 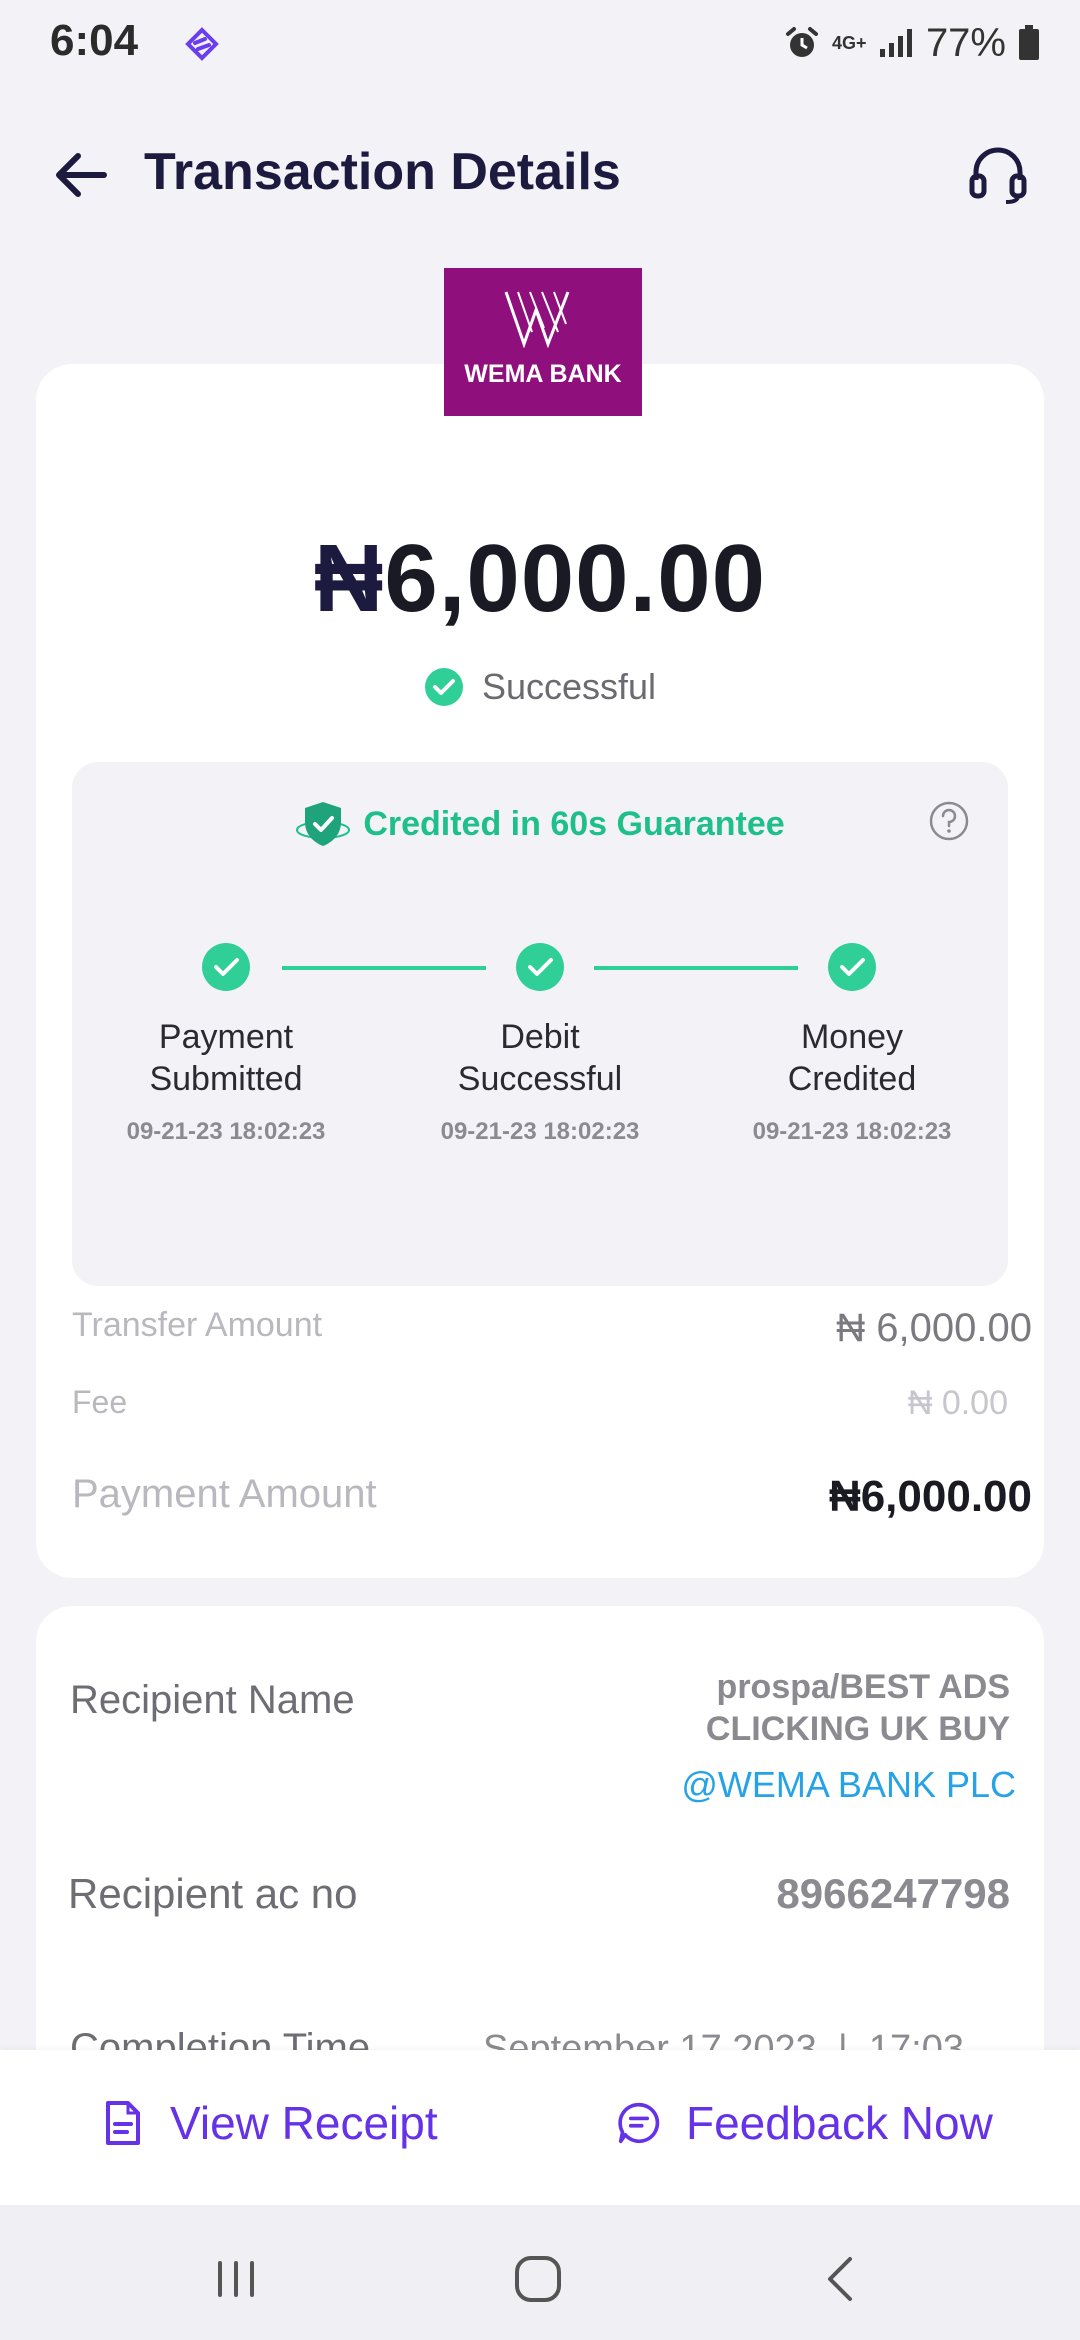 I want to click on recipient-account-label: Recipient ac no, so click(x=213, y=1893).